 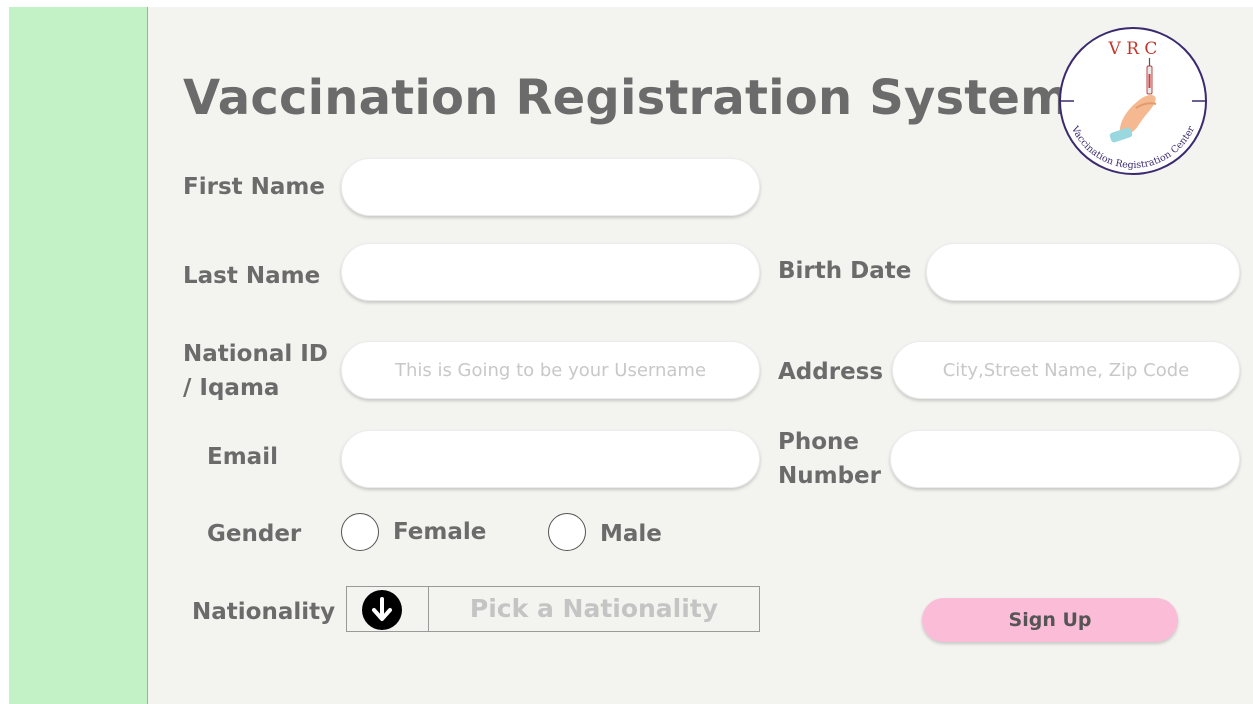 I want to click on email-label: Email, so click(x=242, y=457).